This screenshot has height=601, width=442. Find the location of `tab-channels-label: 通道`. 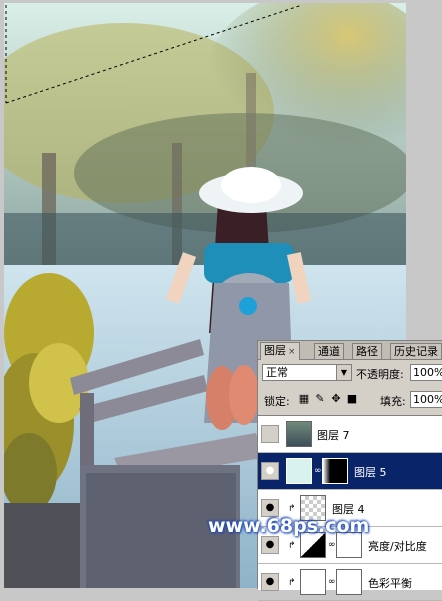

tab-channels-label: 通道 is located at coordinates (329, 351).